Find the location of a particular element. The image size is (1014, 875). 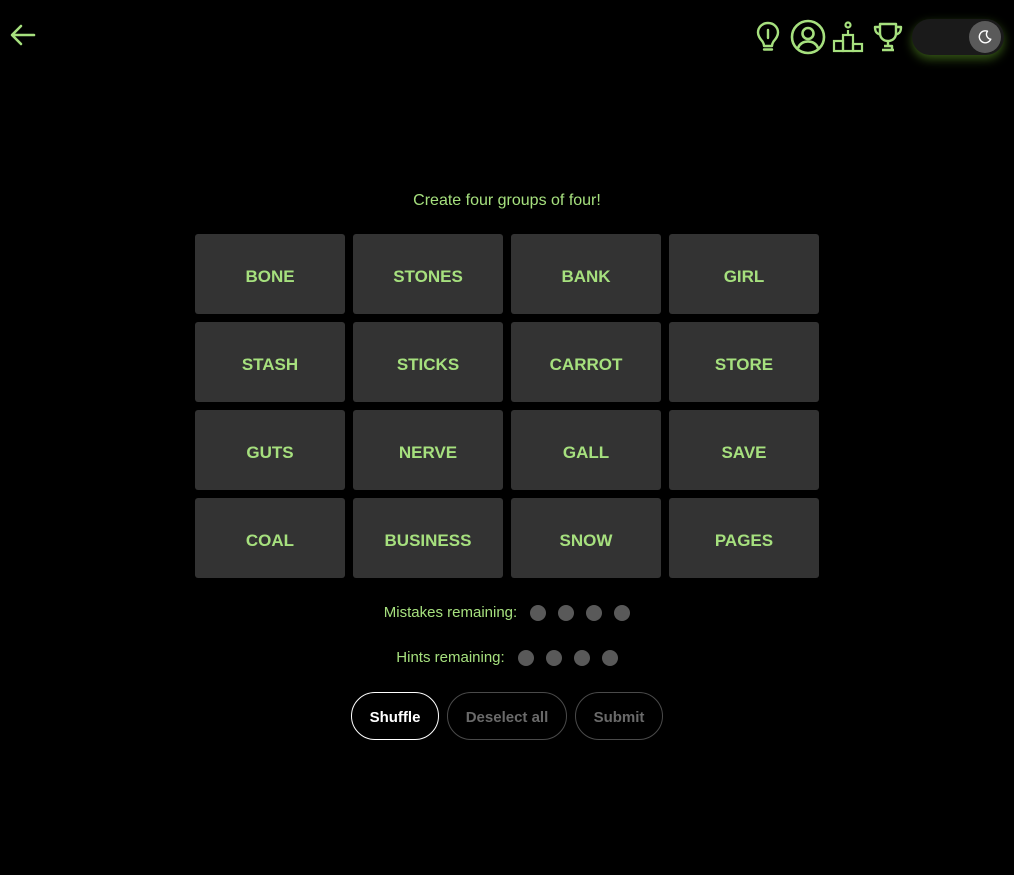

mistakes-label: Mistakes remaining: is located at coordinates (450, 612).